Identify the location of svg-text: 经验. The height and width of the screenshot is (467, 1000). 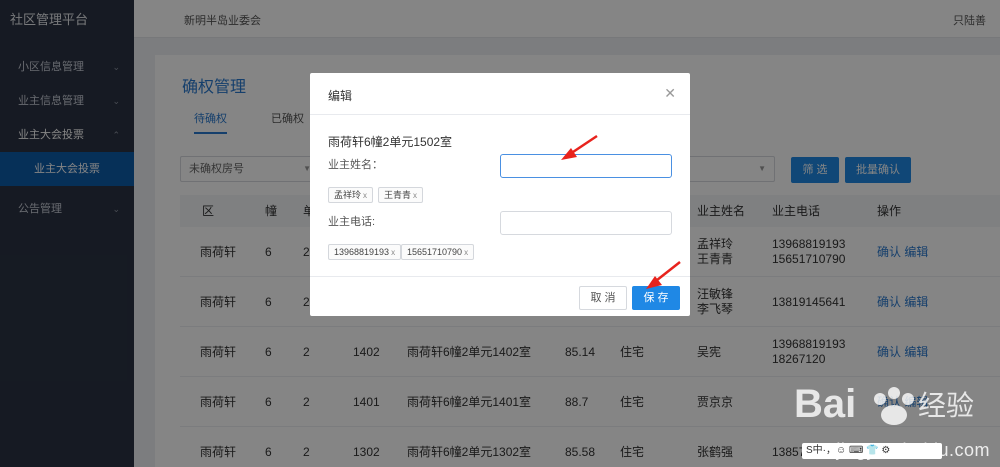
(946, 405).